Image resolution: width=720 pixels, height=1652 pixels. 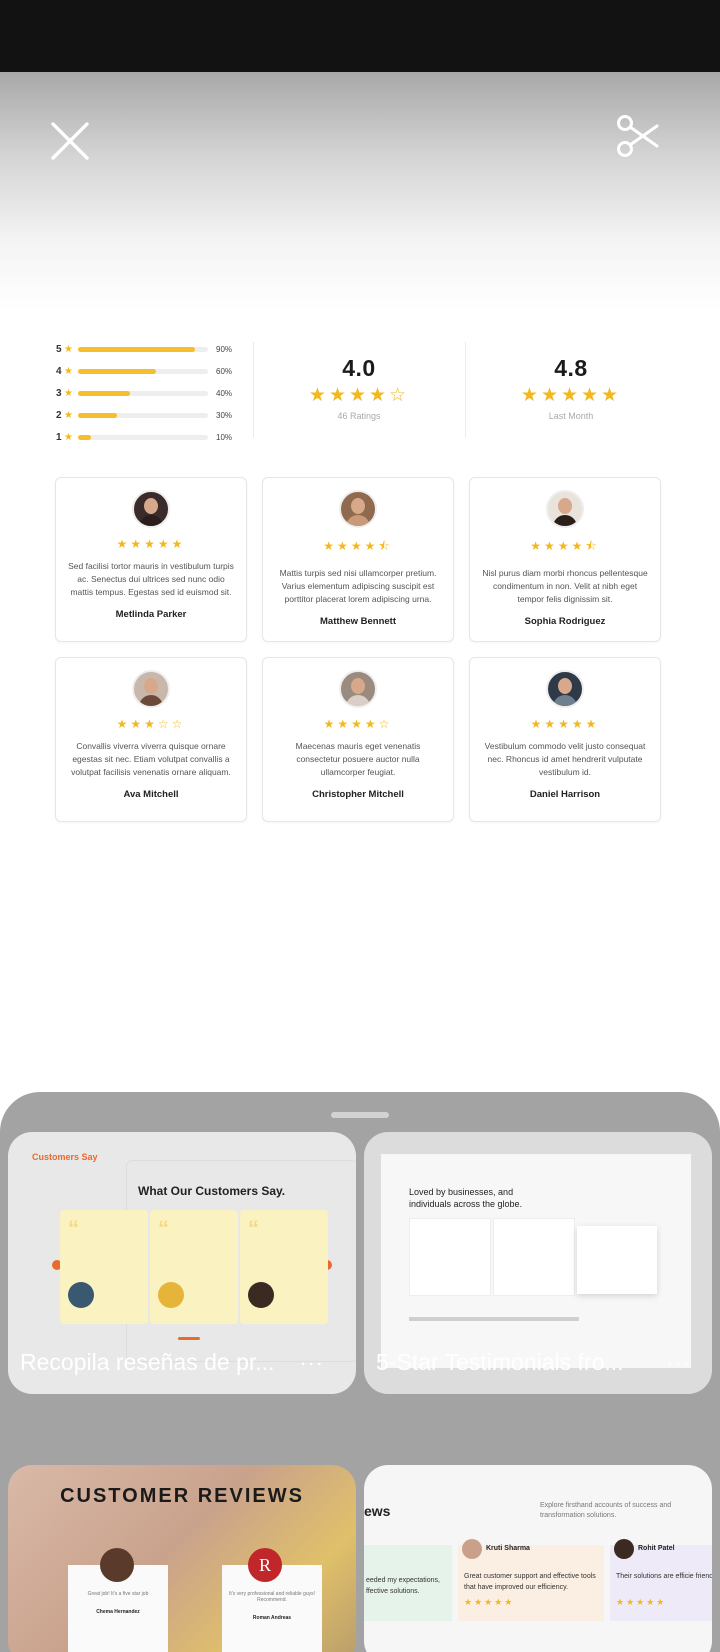 I want to click on review-stars: ★★★☆☆, so click(x=151, y=724).